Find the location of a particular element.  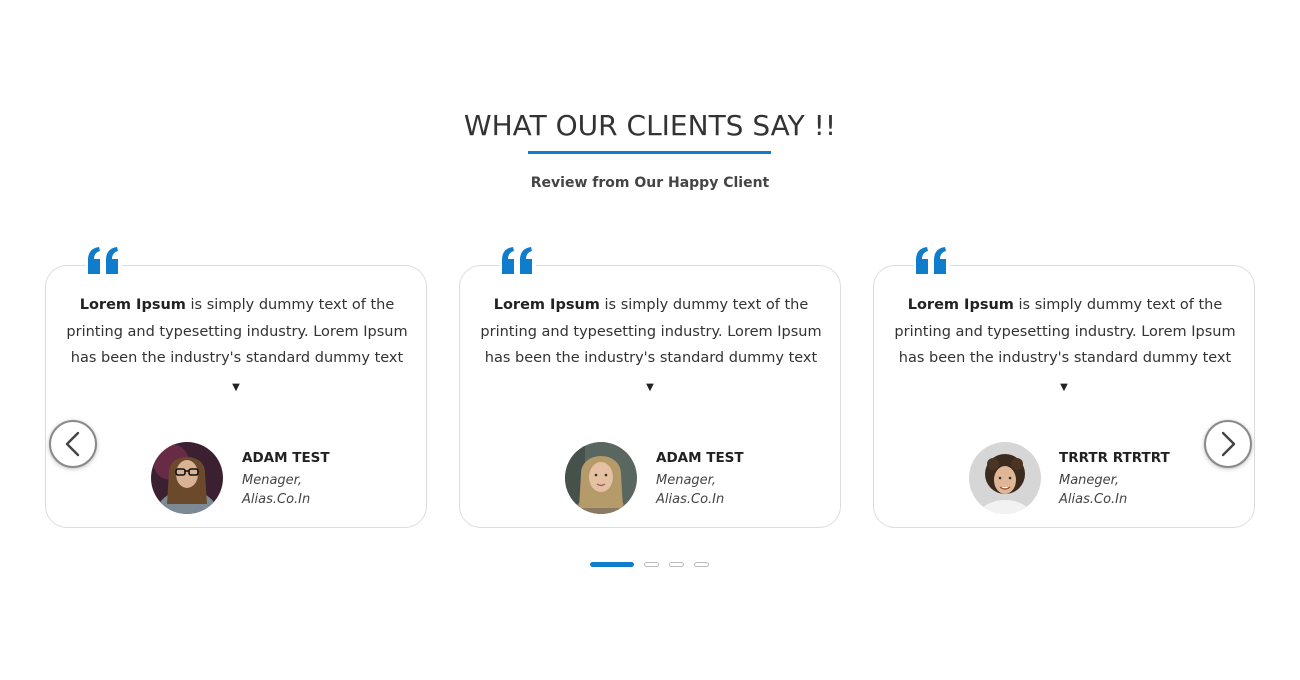

section-subtitle: Review from Our Happy Client is located at coordinates (650, 183).